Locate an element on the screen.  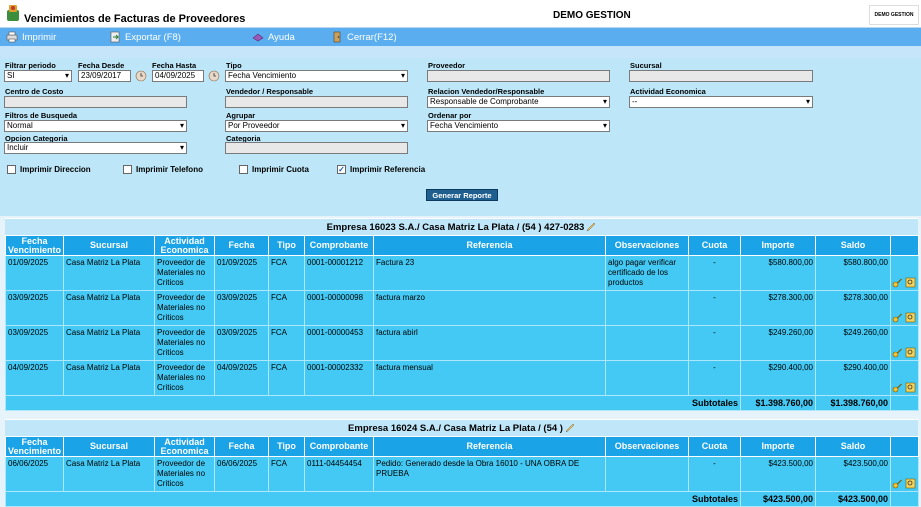
subtotal-row: Subtotales $1.398.760,00 $1.398.760,00 is located at coordinates (462, 403).